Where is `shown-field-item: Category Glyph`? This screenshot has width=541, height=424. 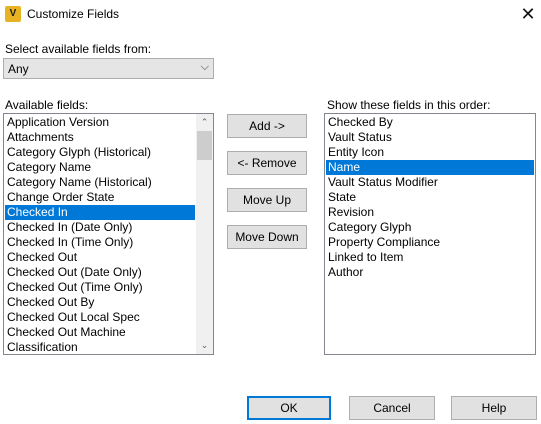
shown-field-item: Category Glyph is located at coordinates (430, 227).